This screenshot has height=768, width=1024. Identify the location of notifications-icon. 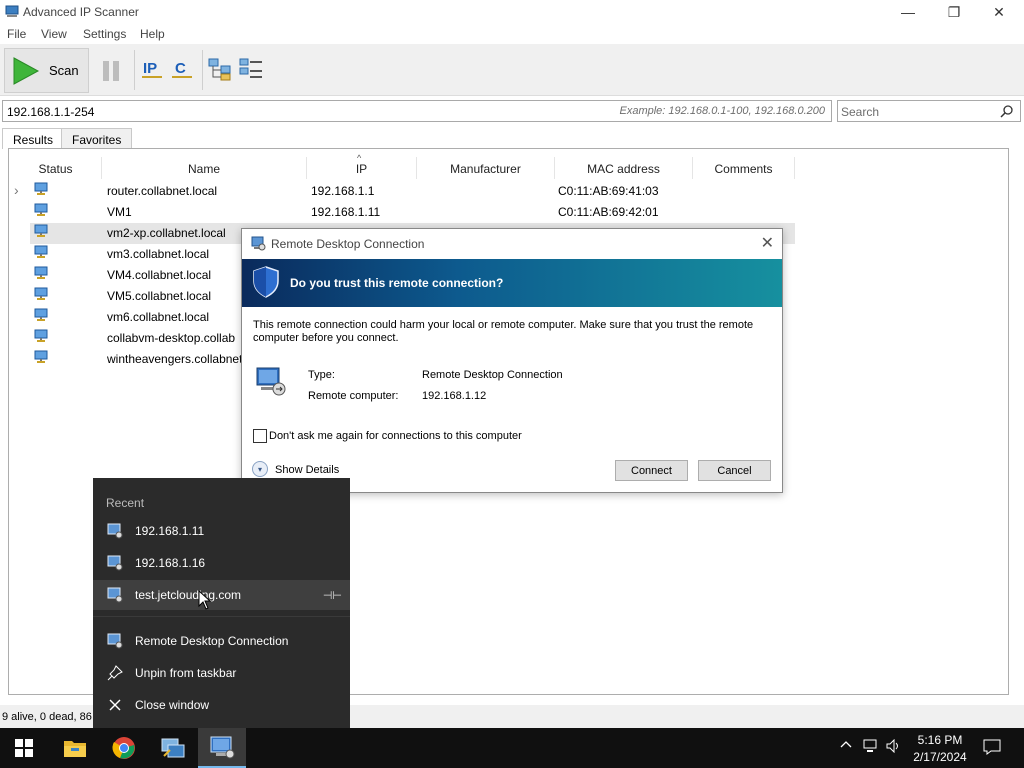
(992, 748).